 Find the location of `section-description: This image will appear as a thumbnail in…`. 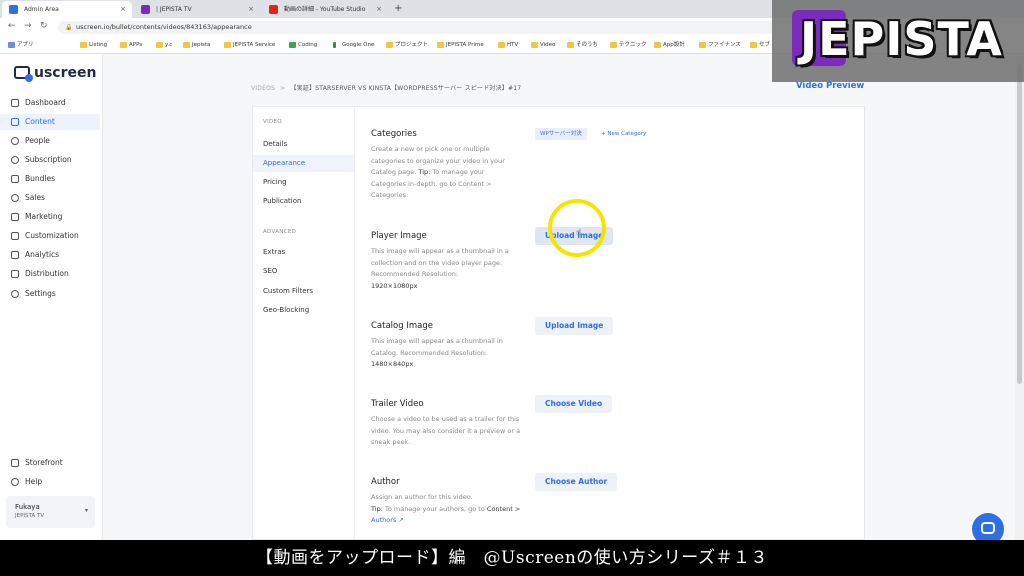

section-description: This image will appear as a thumbnail in… is located at coordinates (440, 268).